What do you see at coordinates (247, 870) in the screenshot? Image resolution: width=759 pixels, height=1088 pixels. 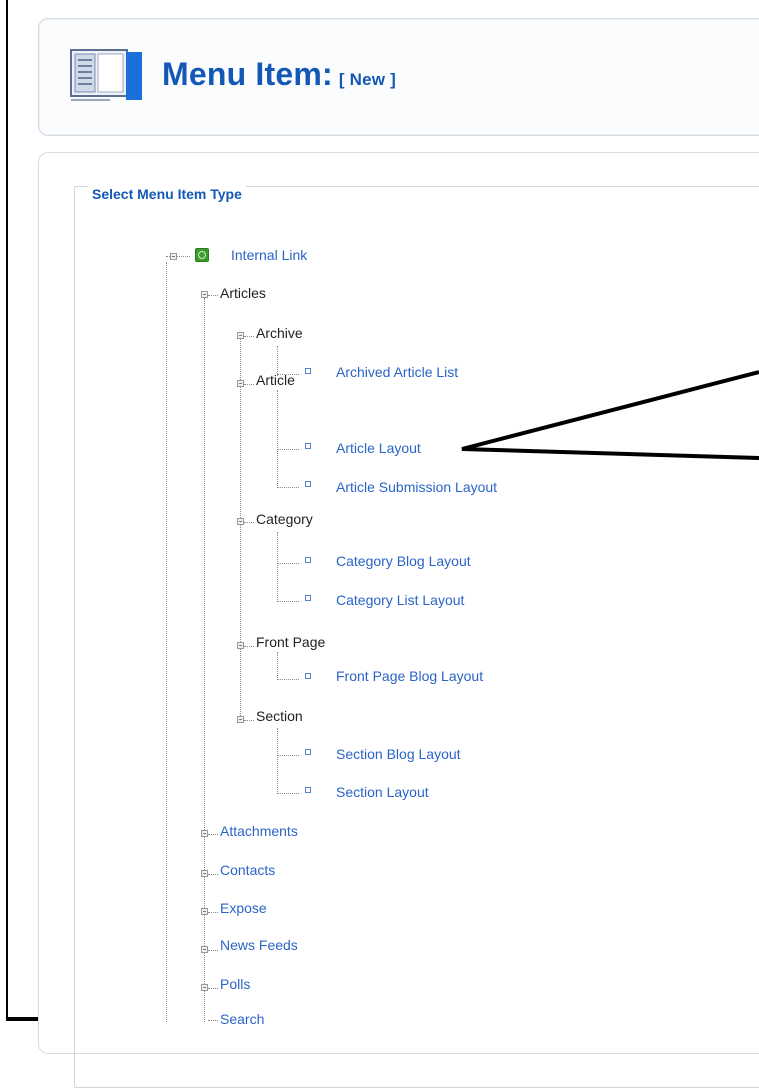 I see `tree-item-contacts: Contacts` at bounding box center [247, 870].